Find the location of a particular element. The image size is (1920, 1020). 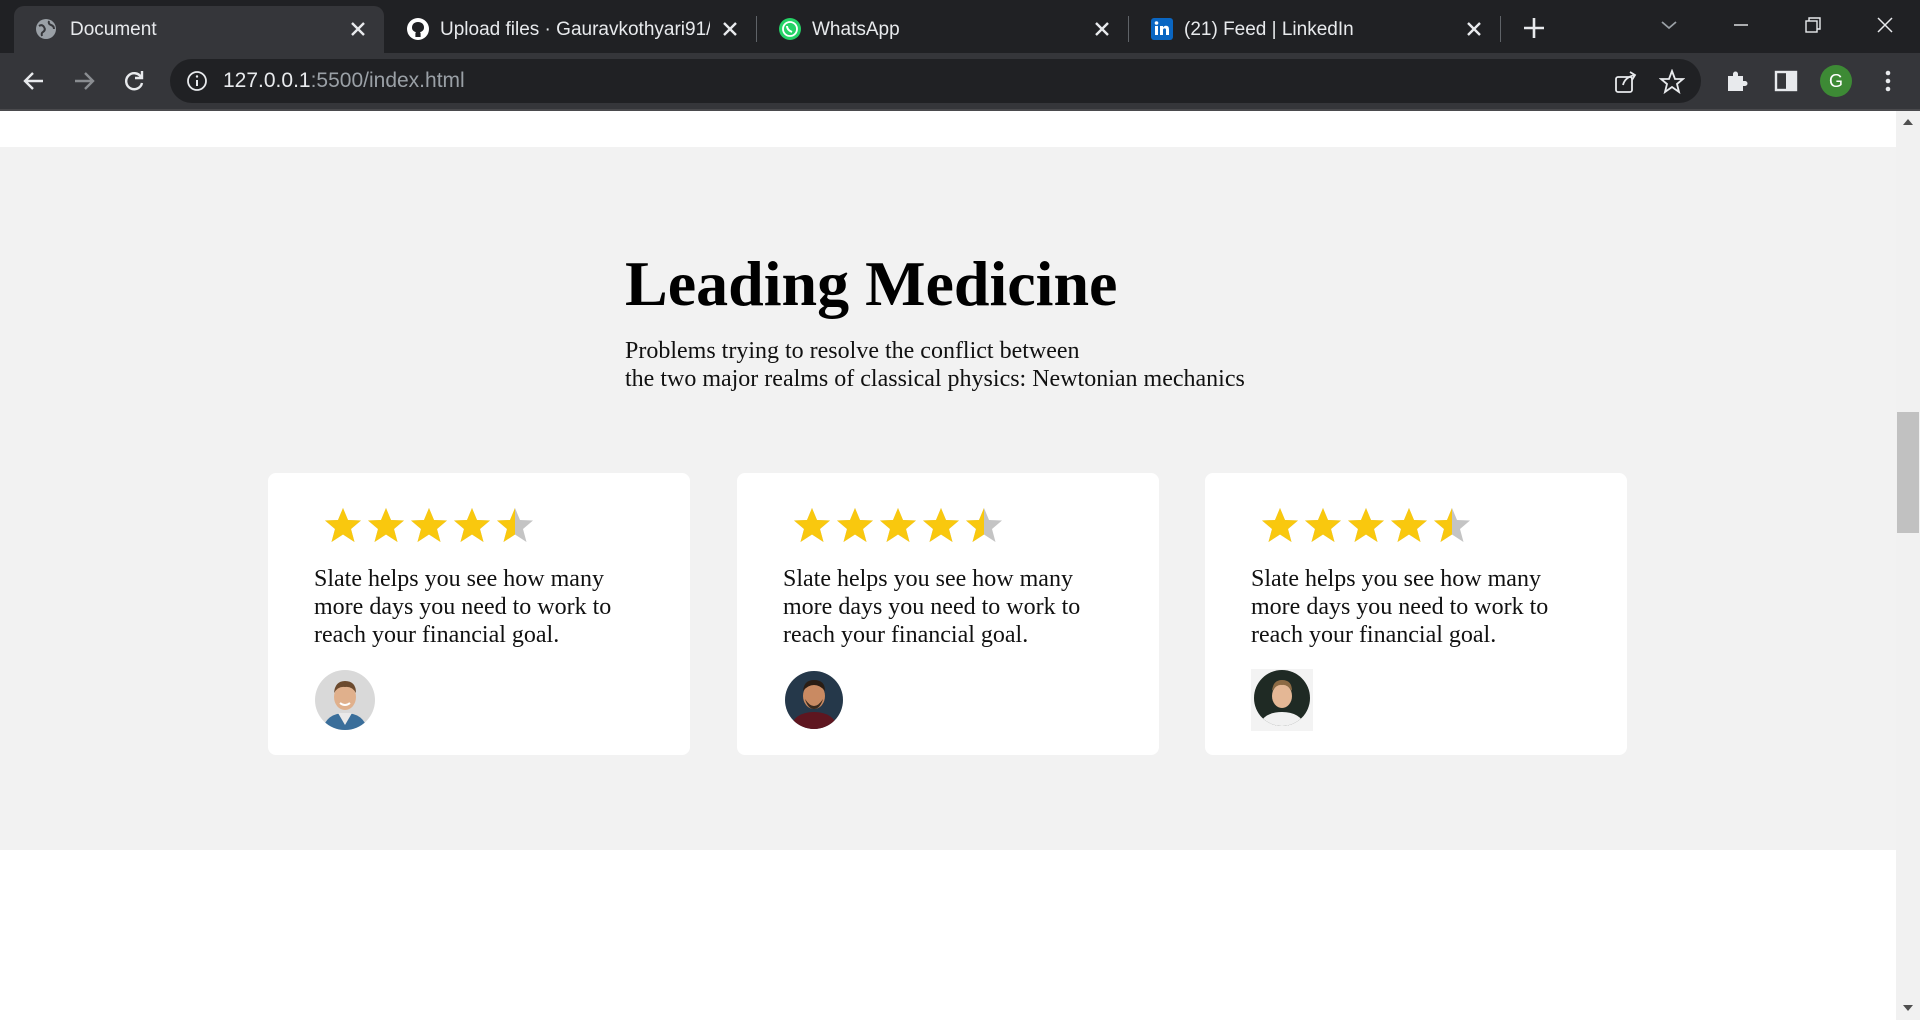

extensions-icon is located at coordinates (1736, 81).